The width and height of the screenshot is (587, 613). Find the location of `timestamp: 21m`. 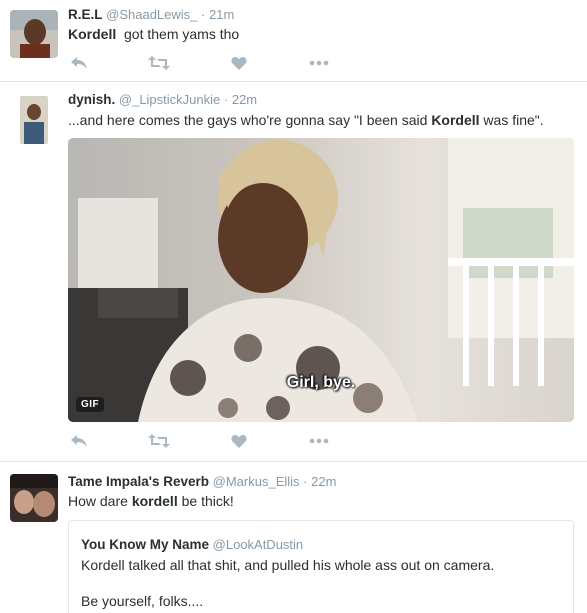

timestamp: 21m is located at coordinates (221, 14).